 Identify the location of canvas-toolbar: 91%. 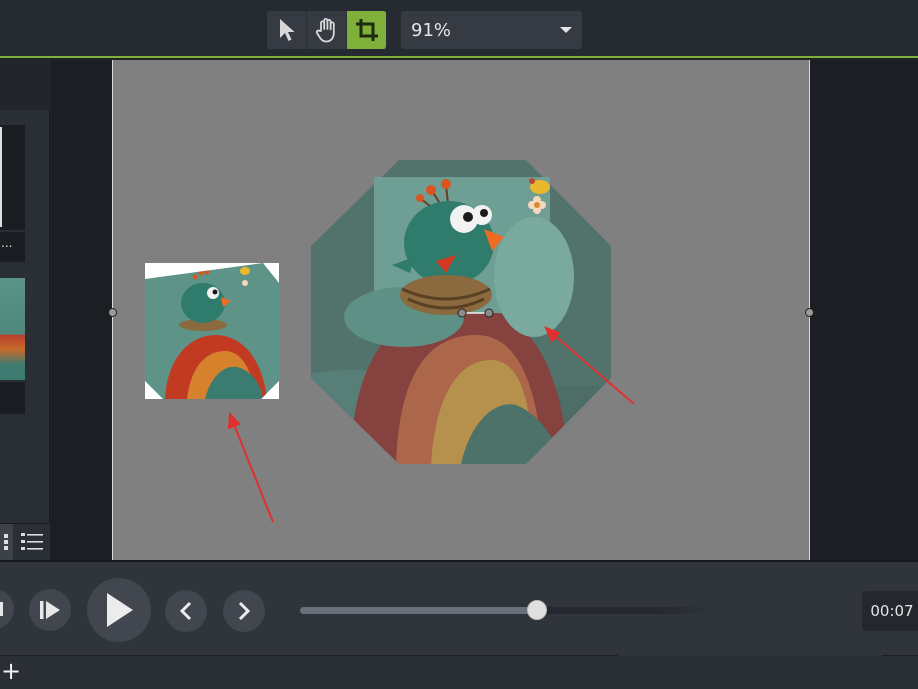
(459, 29).